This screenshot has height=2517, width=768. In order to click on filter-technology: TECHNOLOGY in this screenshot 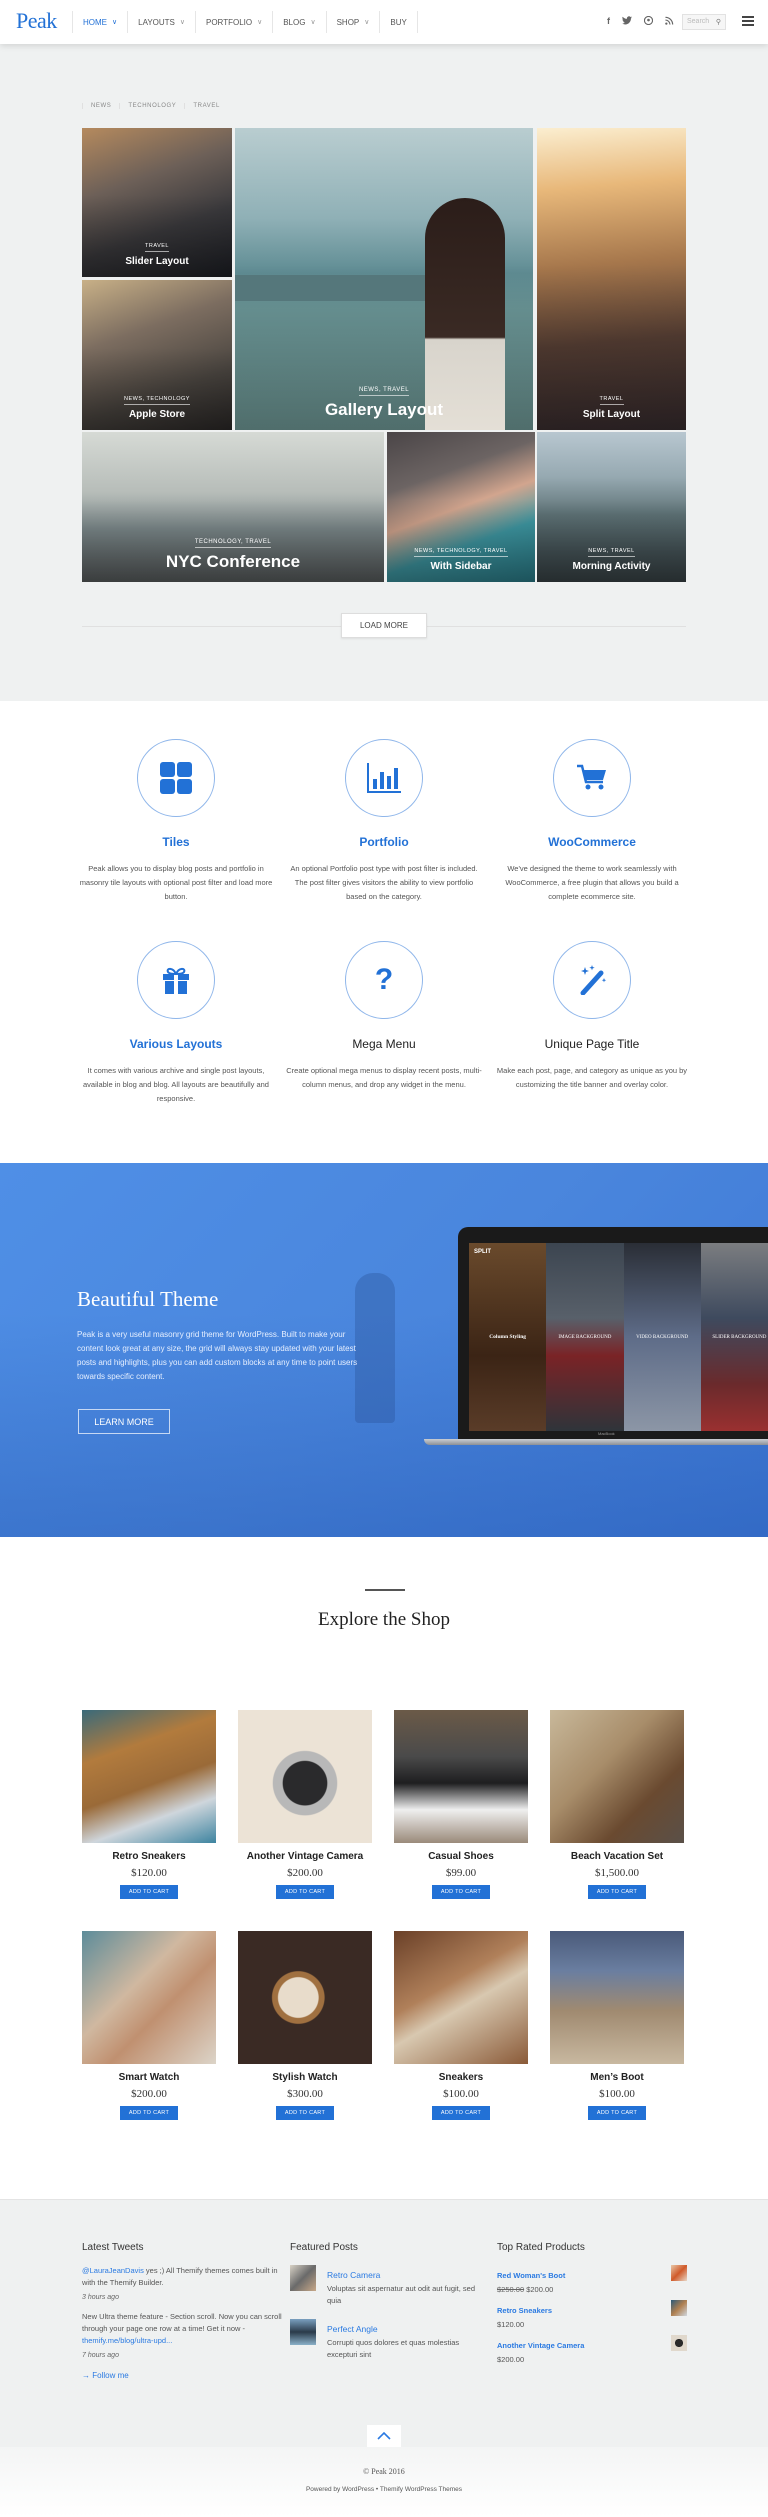, I will do `click(151, 106)`.